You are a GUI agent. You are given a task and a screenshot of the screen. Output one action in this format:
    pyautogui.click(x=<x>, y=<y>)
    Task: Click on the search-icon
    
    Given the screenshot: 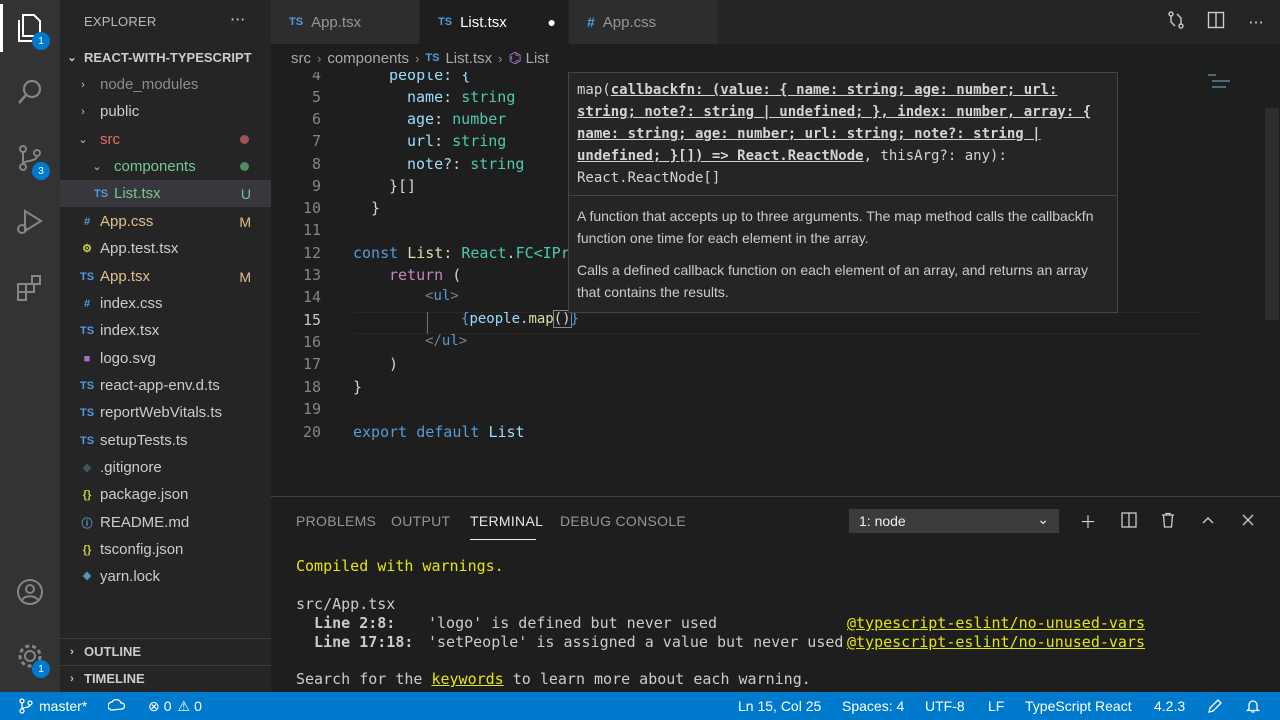 What is the action you would take?
    pyautogui.click(x=30, y=92)
    